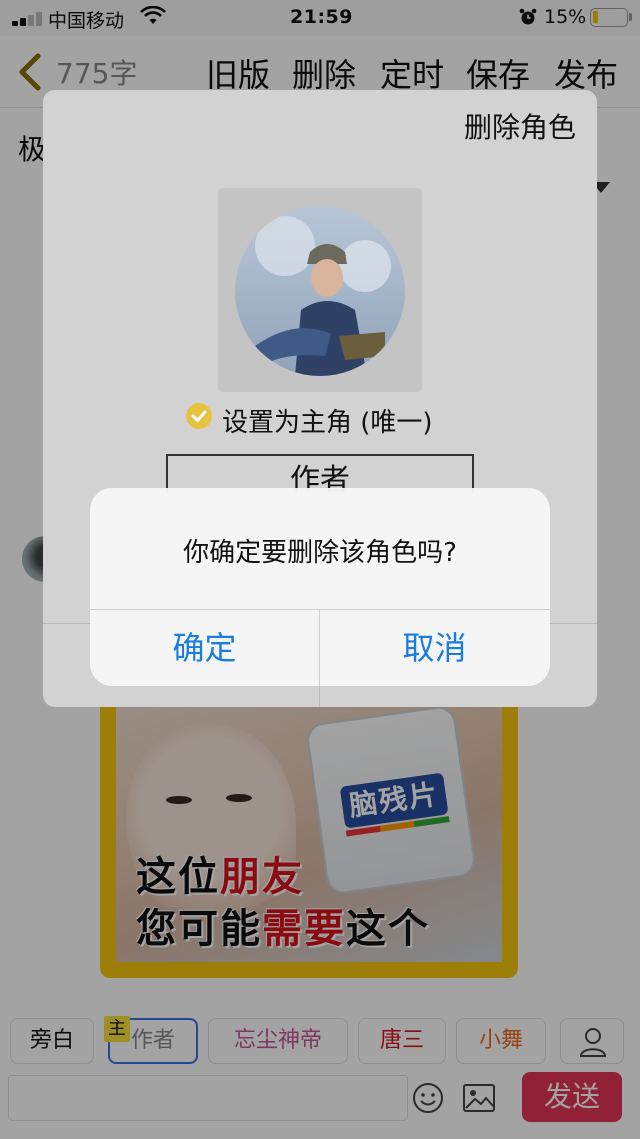  I want to click on delete-role-button: 删除角色, so click(520, 126).